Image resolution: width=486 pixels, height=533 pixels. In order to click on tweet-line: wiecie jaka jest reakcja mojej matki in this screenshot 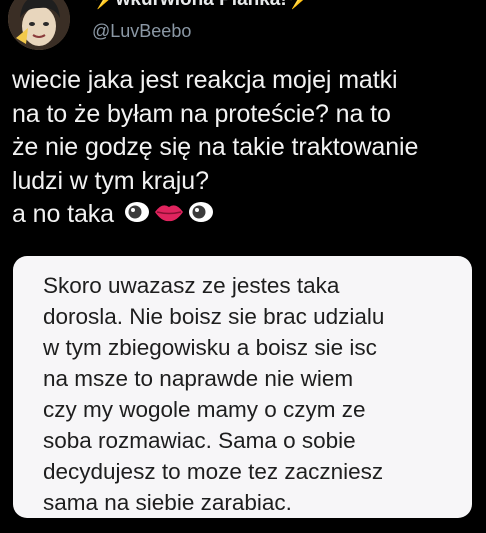, I will do `click(205, 80)`.